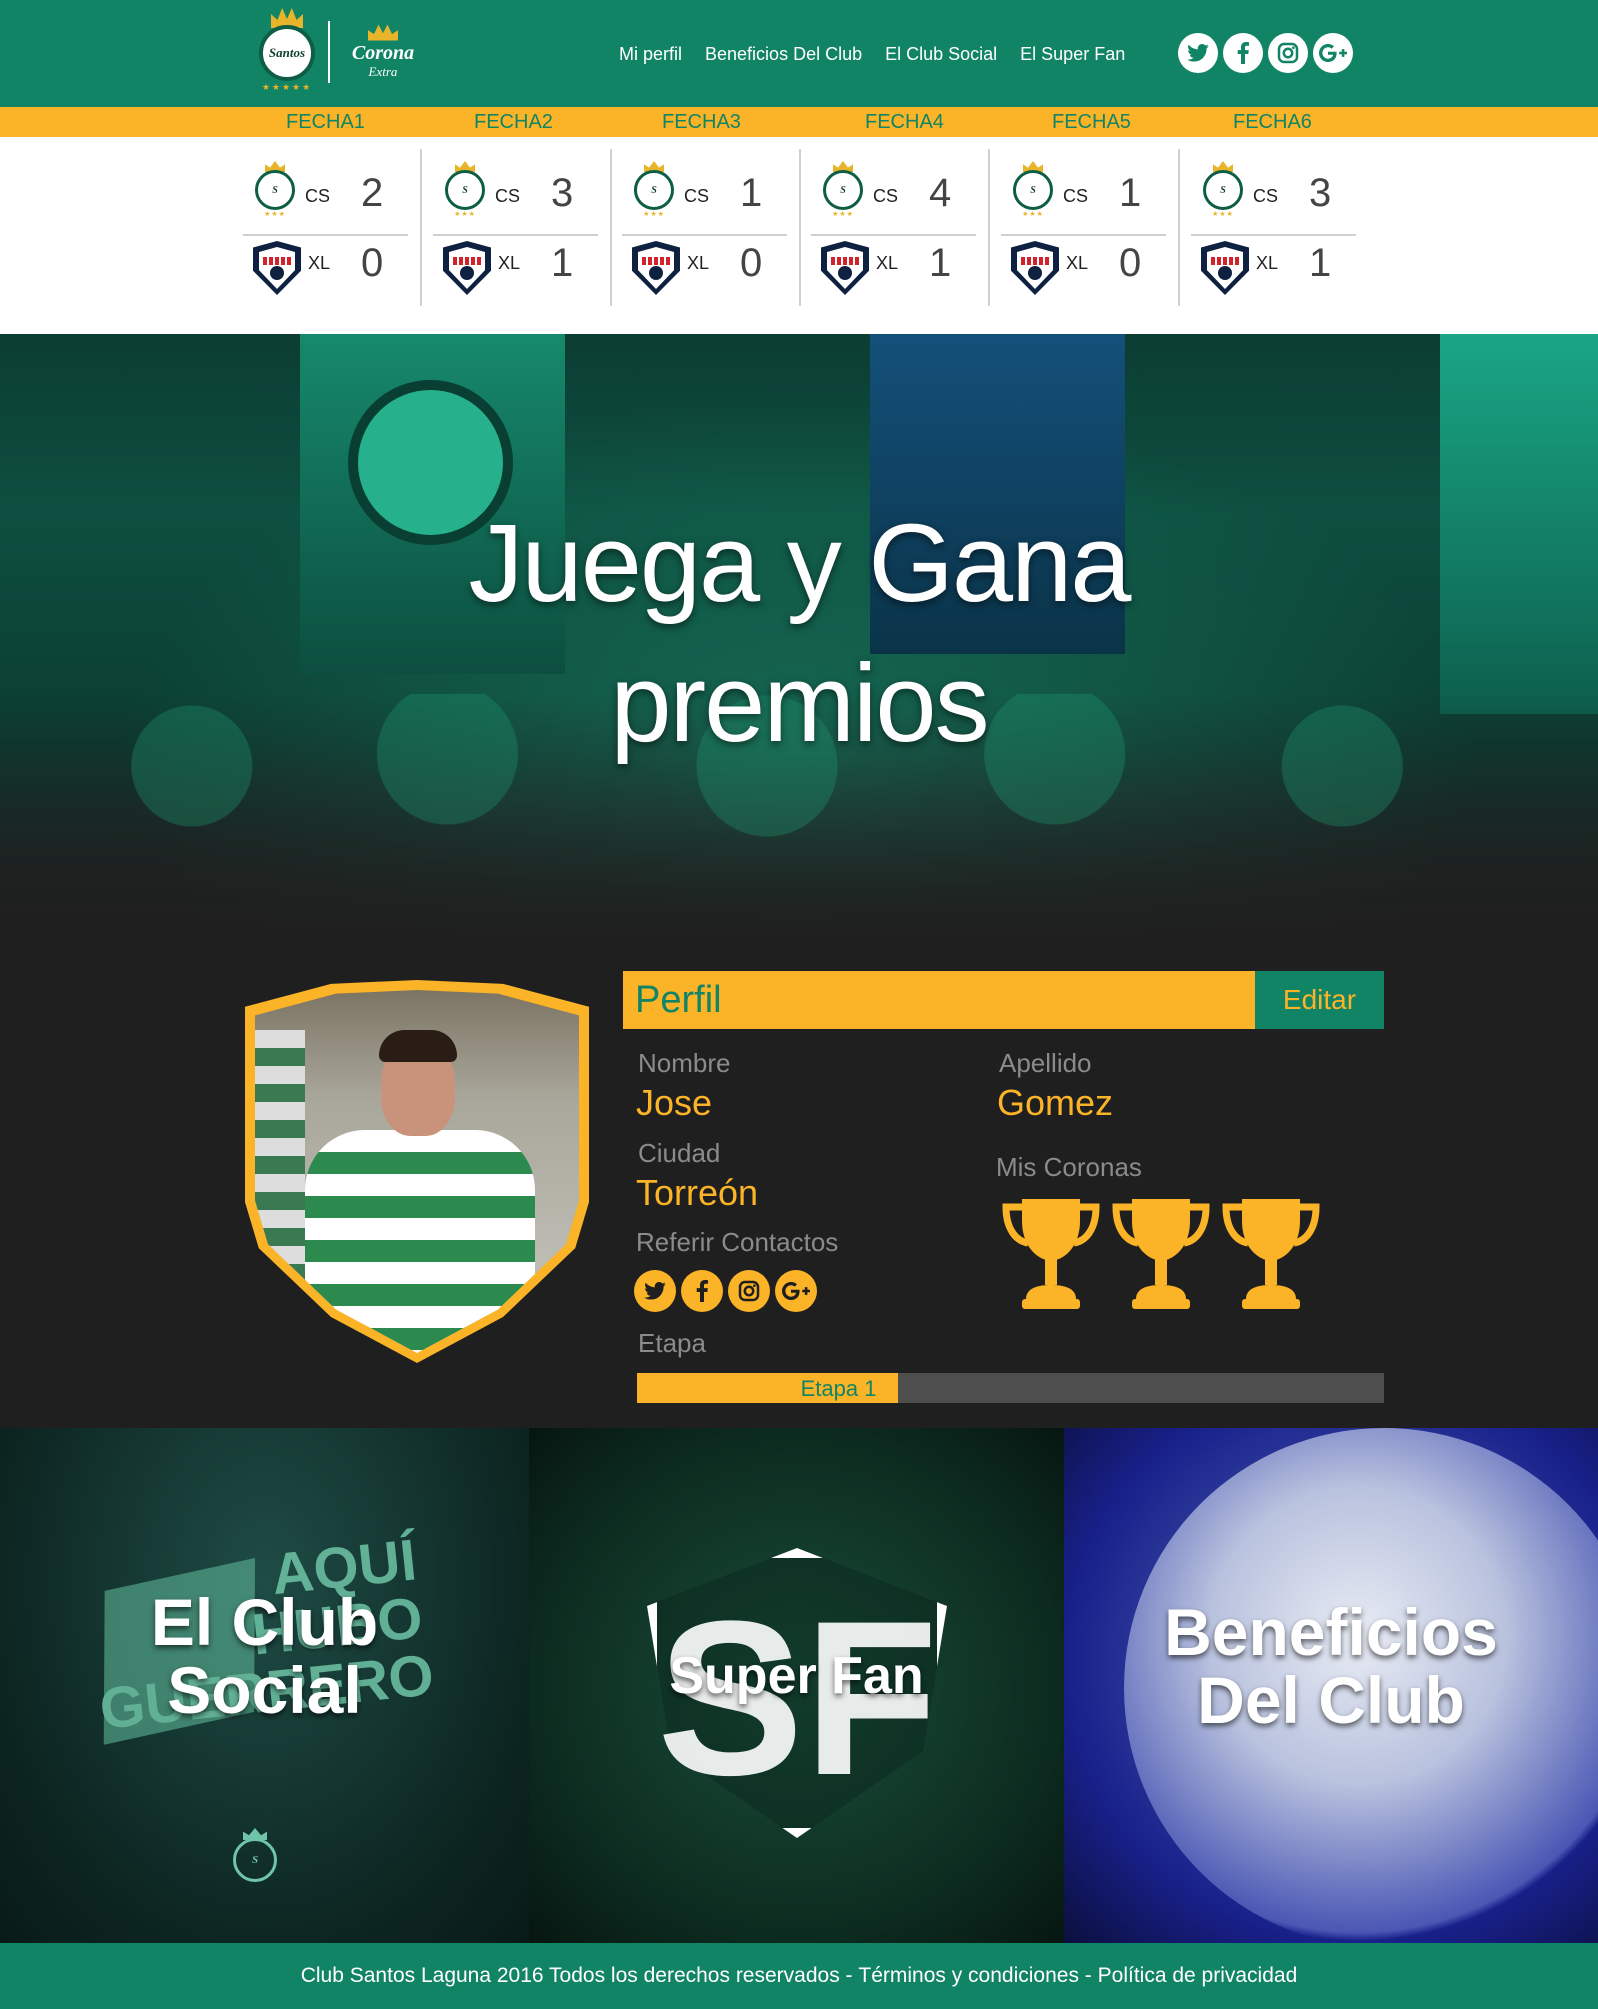 The image size is (1598, 2009). I want to click on beneficios-title: Beneficios Del Club, so click(1331, 1665).